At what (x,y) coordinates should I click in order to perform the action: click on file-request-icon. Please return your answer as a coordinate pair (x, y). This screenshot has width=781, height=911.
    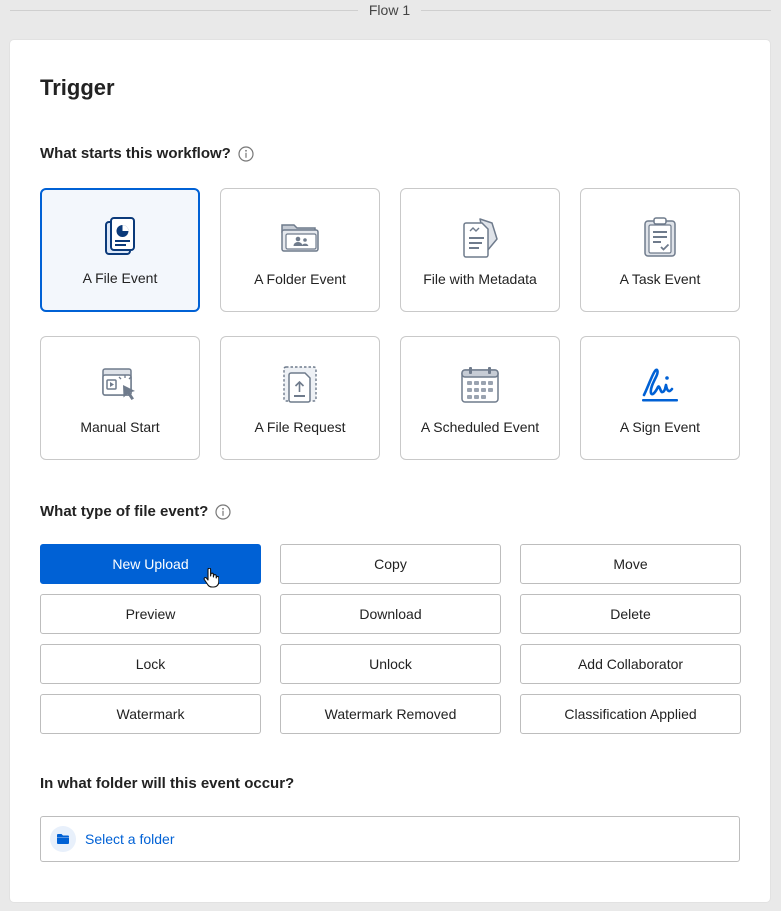
    Looking at the image, I should click on (300, 385).